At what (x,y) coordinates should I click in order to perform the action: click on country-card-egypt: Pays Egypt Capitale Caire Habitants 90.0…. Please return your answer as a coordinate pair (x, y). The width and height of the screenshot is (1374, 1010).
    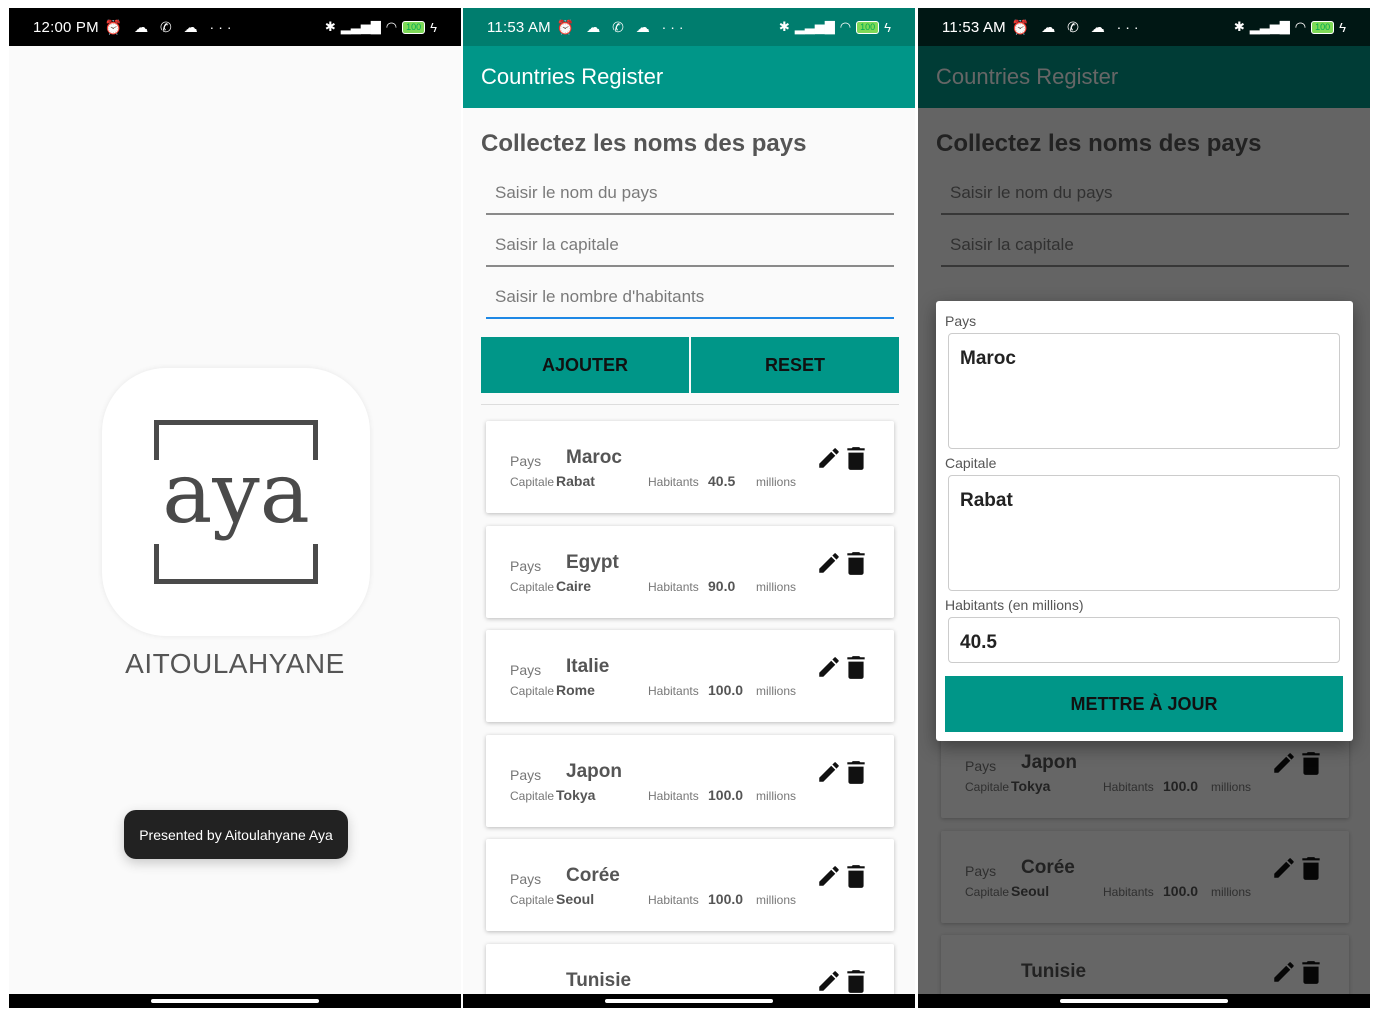
    Looking at the image, I should click on (690, 571).